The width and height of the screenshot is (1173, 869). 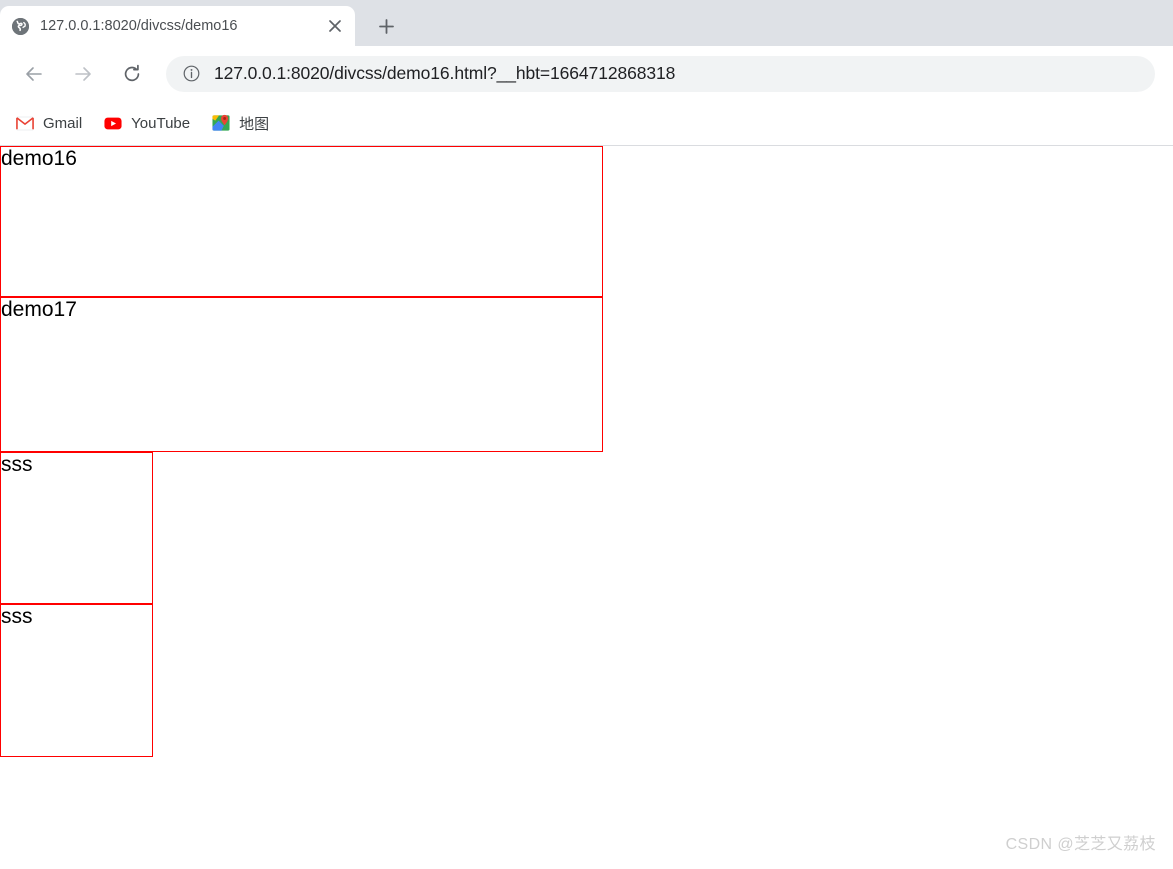 I want to click on demo-box-text: demo17, so click(x=39, y=309).